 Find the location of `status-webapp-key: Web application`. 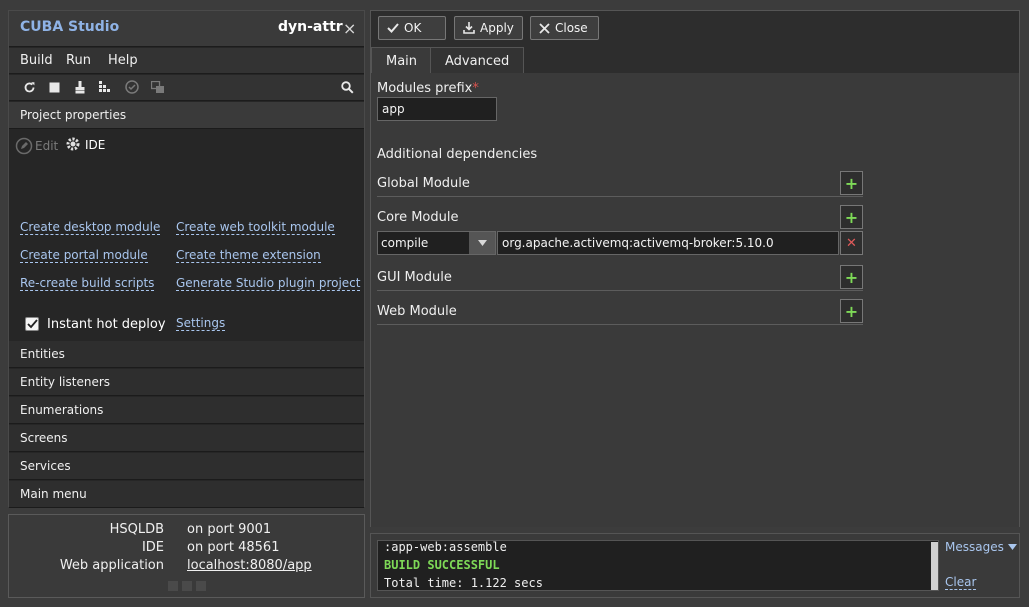

status-webapp-key: Web application is located at coordinates (111, 565).